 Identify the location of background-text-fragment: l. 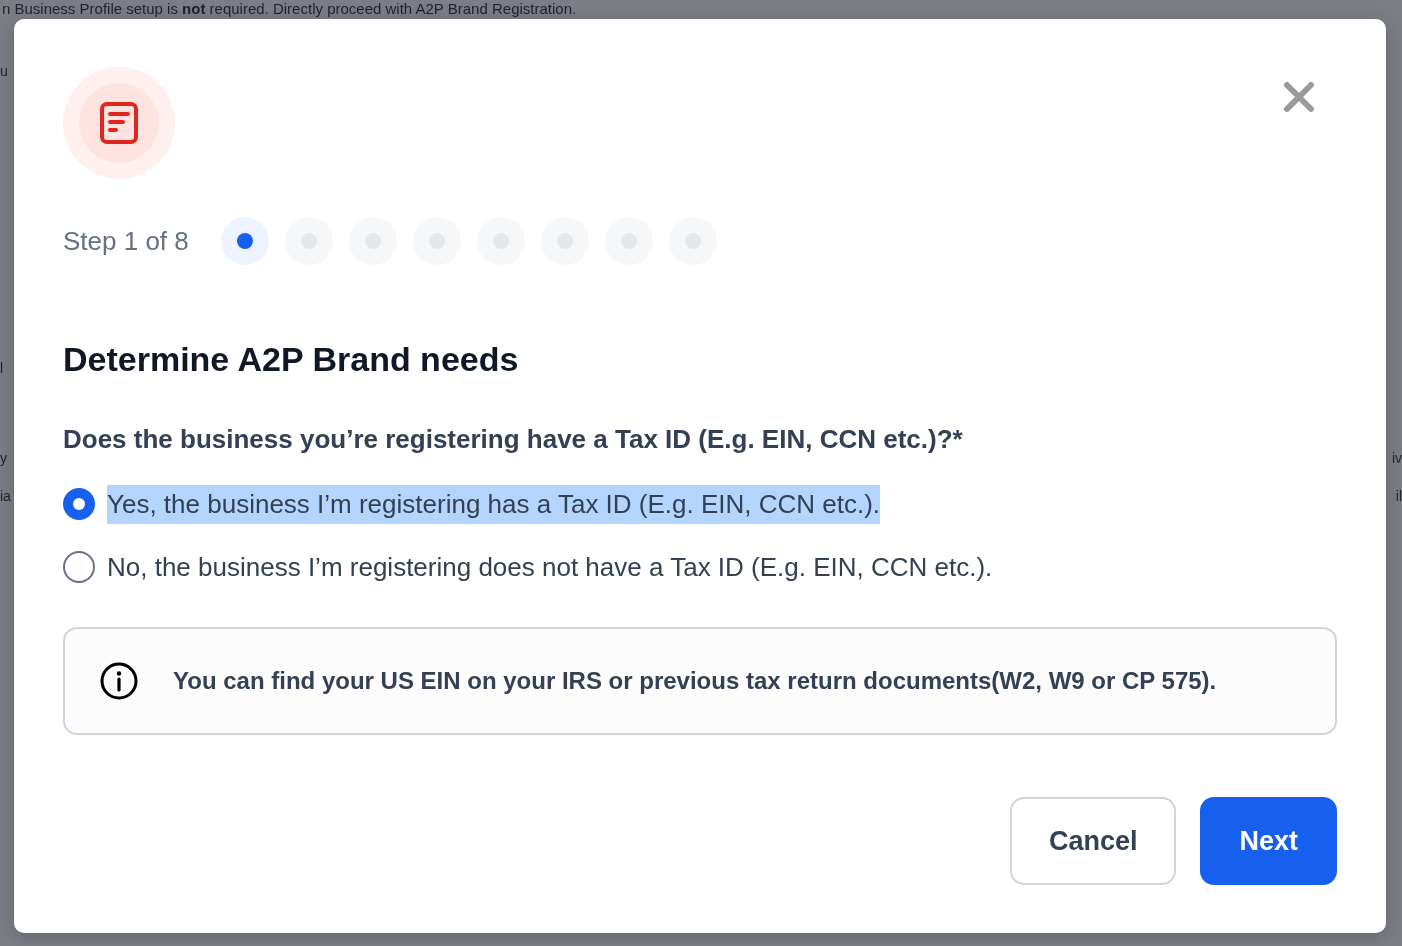
(2, 368).